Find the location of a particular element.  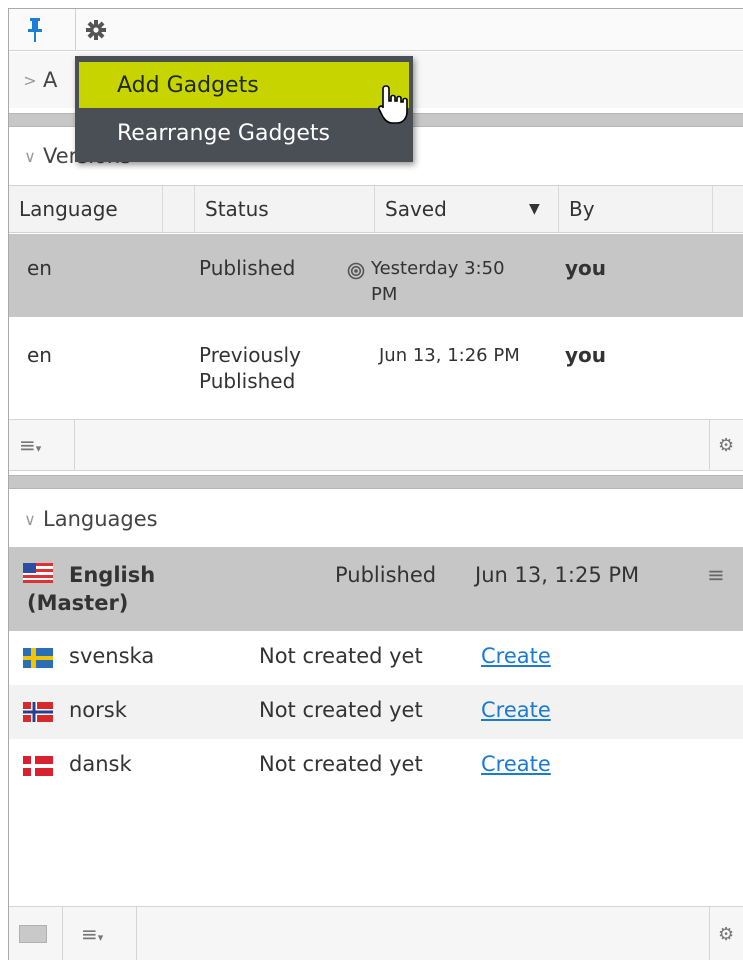

versions-settings-button: ⚙ is located at coordinates (726, 445).